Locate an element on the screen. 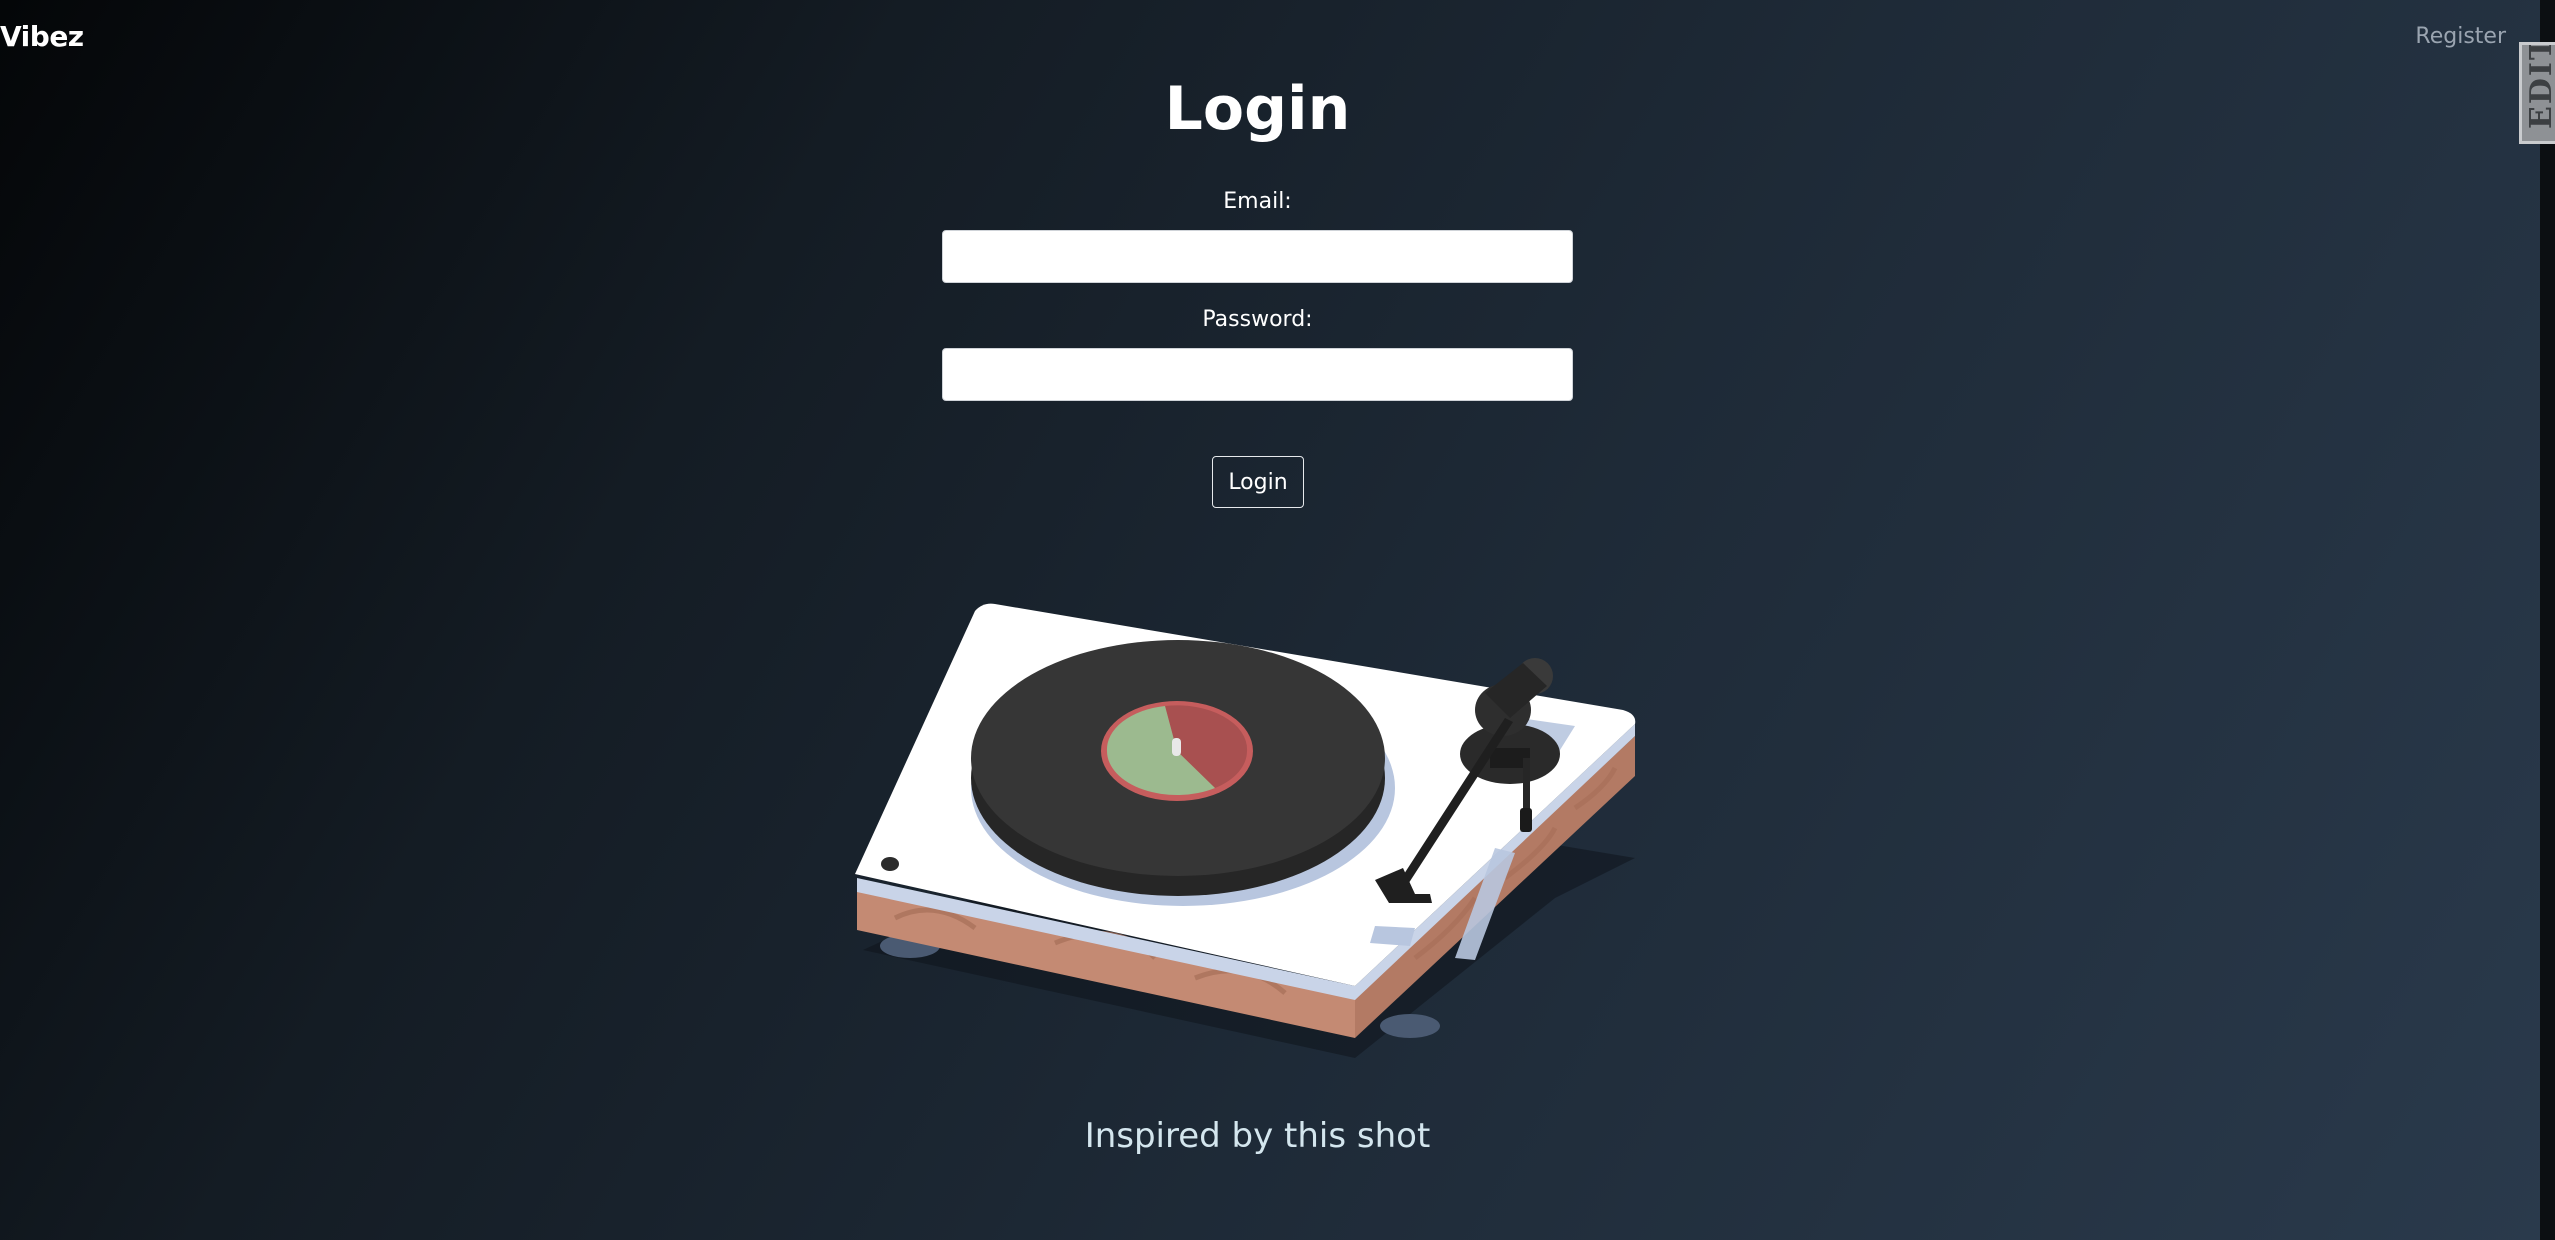  edit-tab: EDIT is located at coordinates (2537, 93).